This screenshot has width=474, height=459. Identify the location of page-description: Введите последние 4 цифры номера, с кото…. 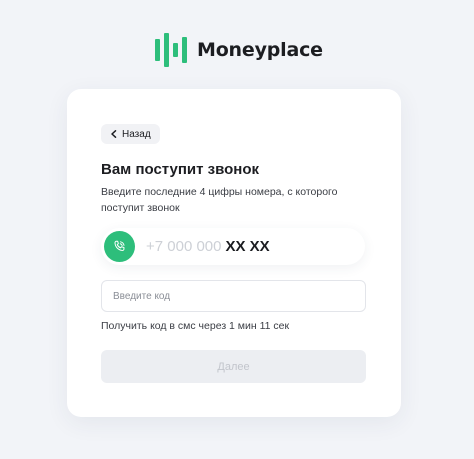
(219, 200).